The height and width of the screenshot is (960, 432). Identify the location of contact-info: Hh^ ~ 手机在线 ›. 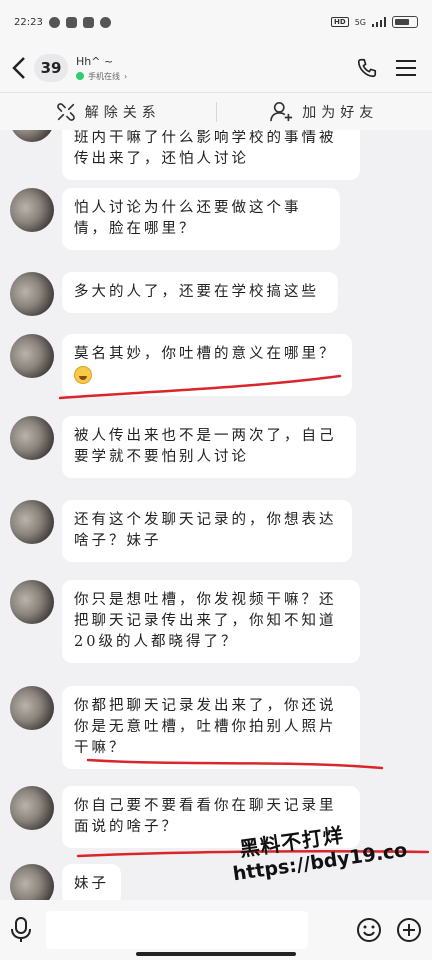
(101, 68).